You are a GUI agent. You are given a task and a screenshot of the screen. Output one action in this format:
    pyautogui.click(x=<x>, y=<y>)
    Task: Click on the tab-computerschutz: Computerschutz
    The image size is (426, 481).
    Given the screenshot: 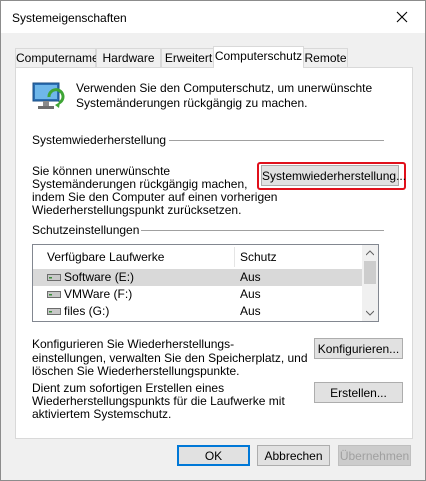 What is the action you would take?
    pyautogui.click(x=258, y=57)
    